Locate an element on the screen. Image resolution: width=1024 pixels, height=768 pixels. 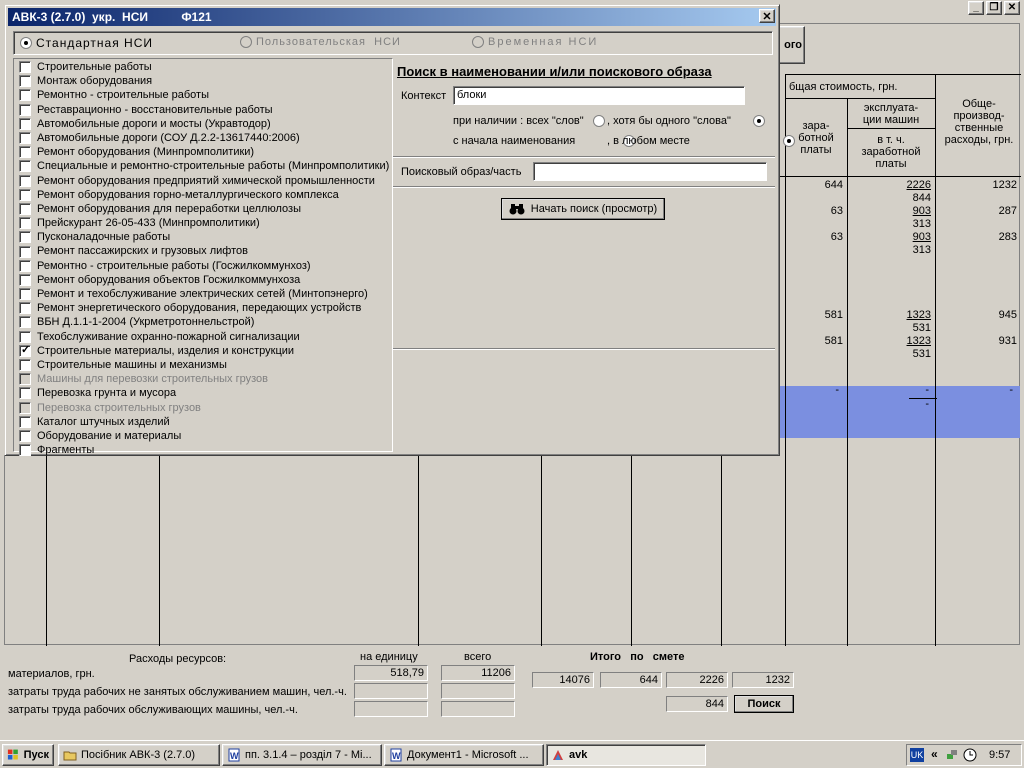
cell-machine: 2226 is located at coordinates (918, 185).